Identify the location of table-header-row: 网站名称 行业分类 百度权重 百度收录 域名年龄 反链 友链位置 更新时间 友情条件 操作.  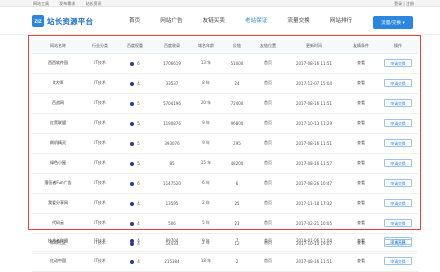
(225, 47).